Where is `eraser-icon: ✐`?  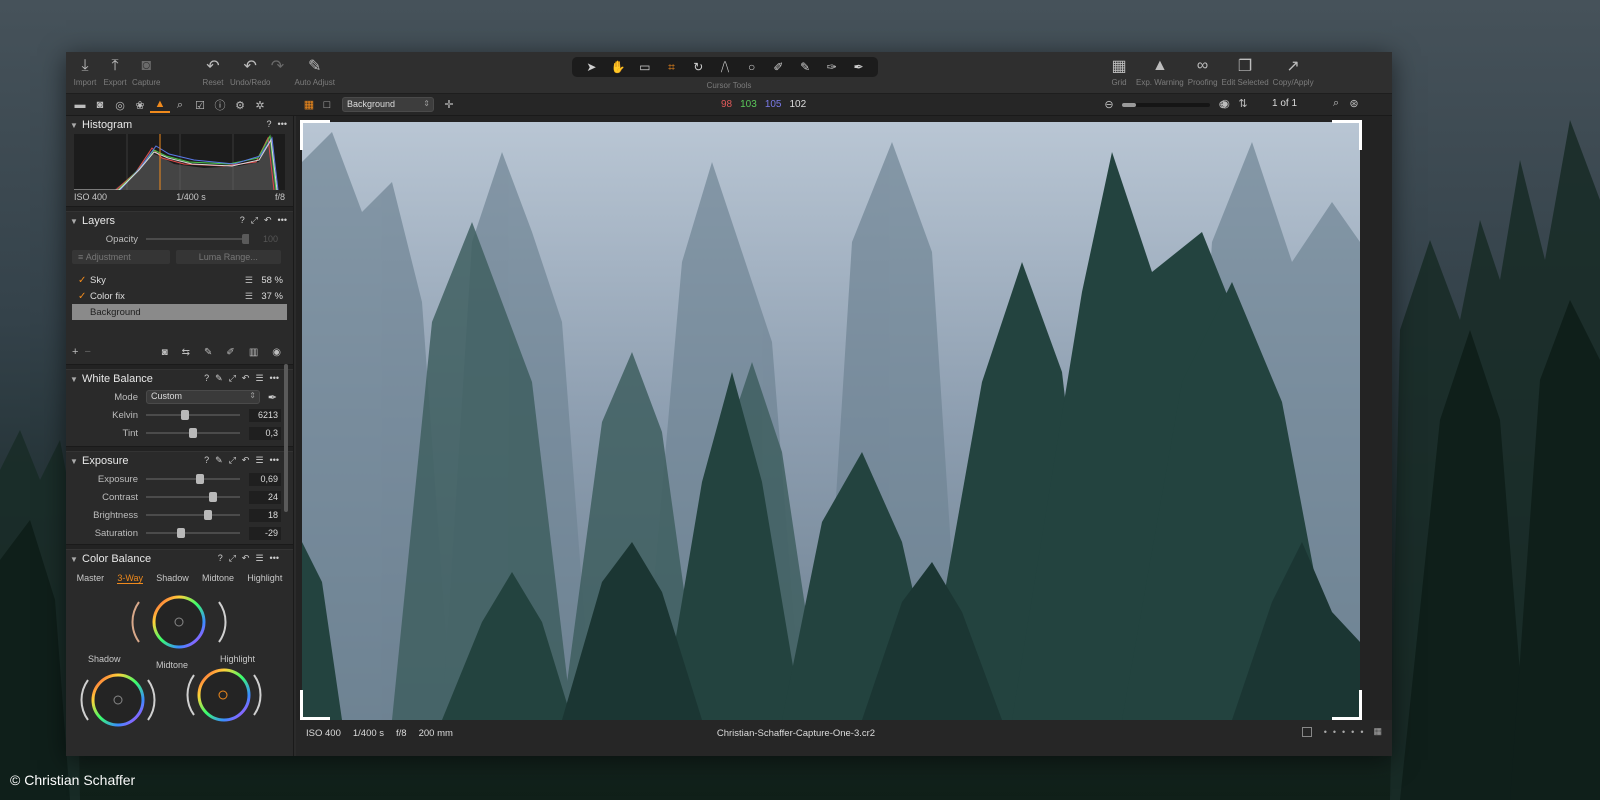 eraser-icon: ✐ is located at coordinates (230, 352).